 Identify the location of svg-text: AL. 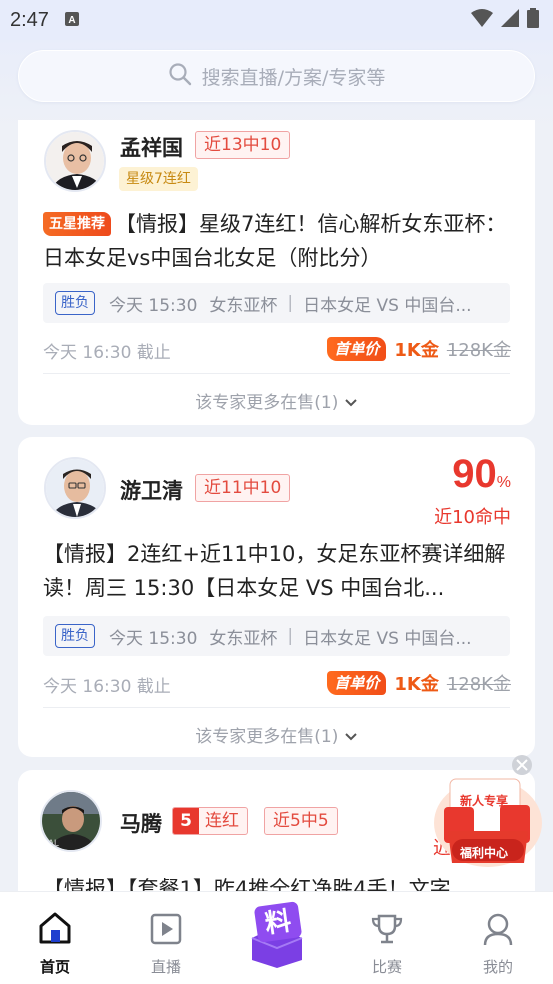
(53, 843).